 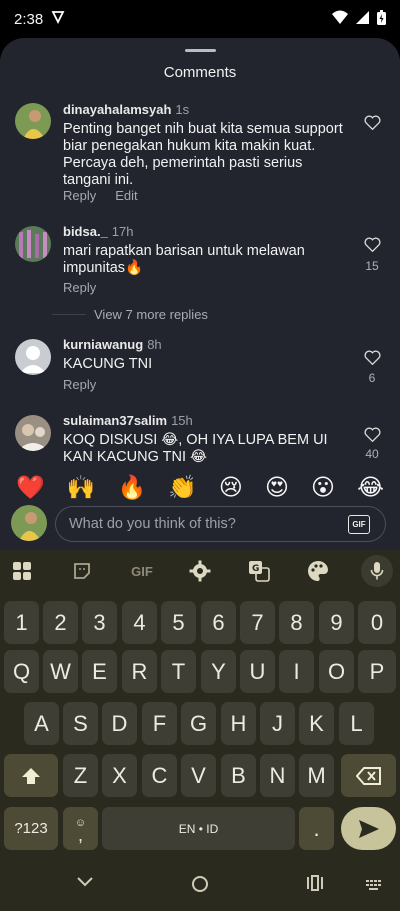 I want to click on key-s: S, so click(x=80, y=723).